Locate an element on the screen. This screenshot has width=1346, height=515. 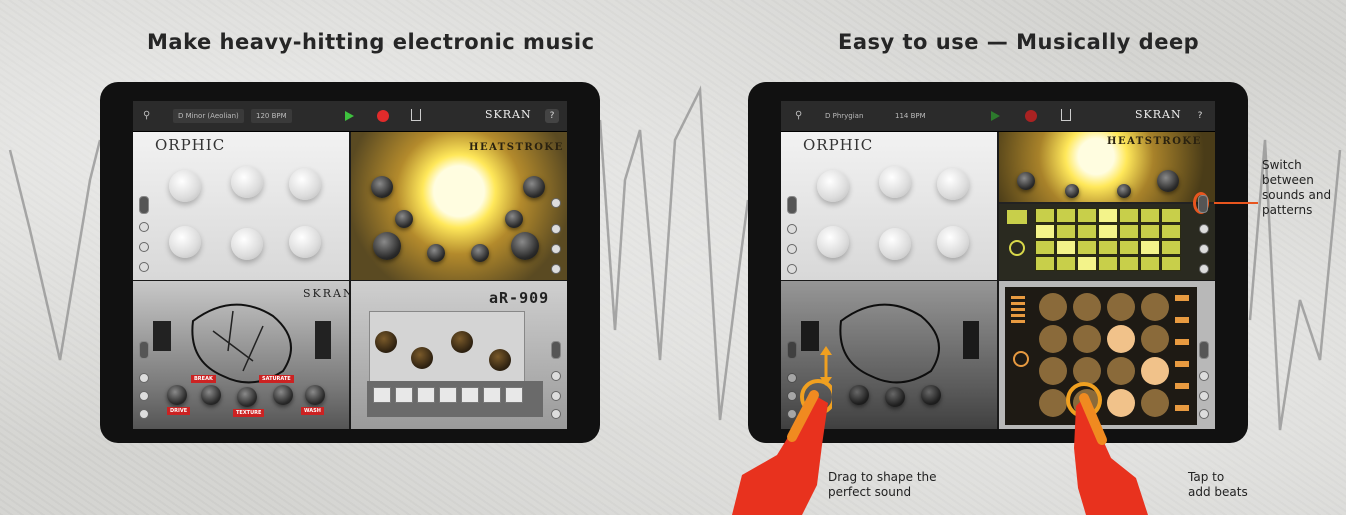
beat-dial-icon is located at coordinates (1021, 359).